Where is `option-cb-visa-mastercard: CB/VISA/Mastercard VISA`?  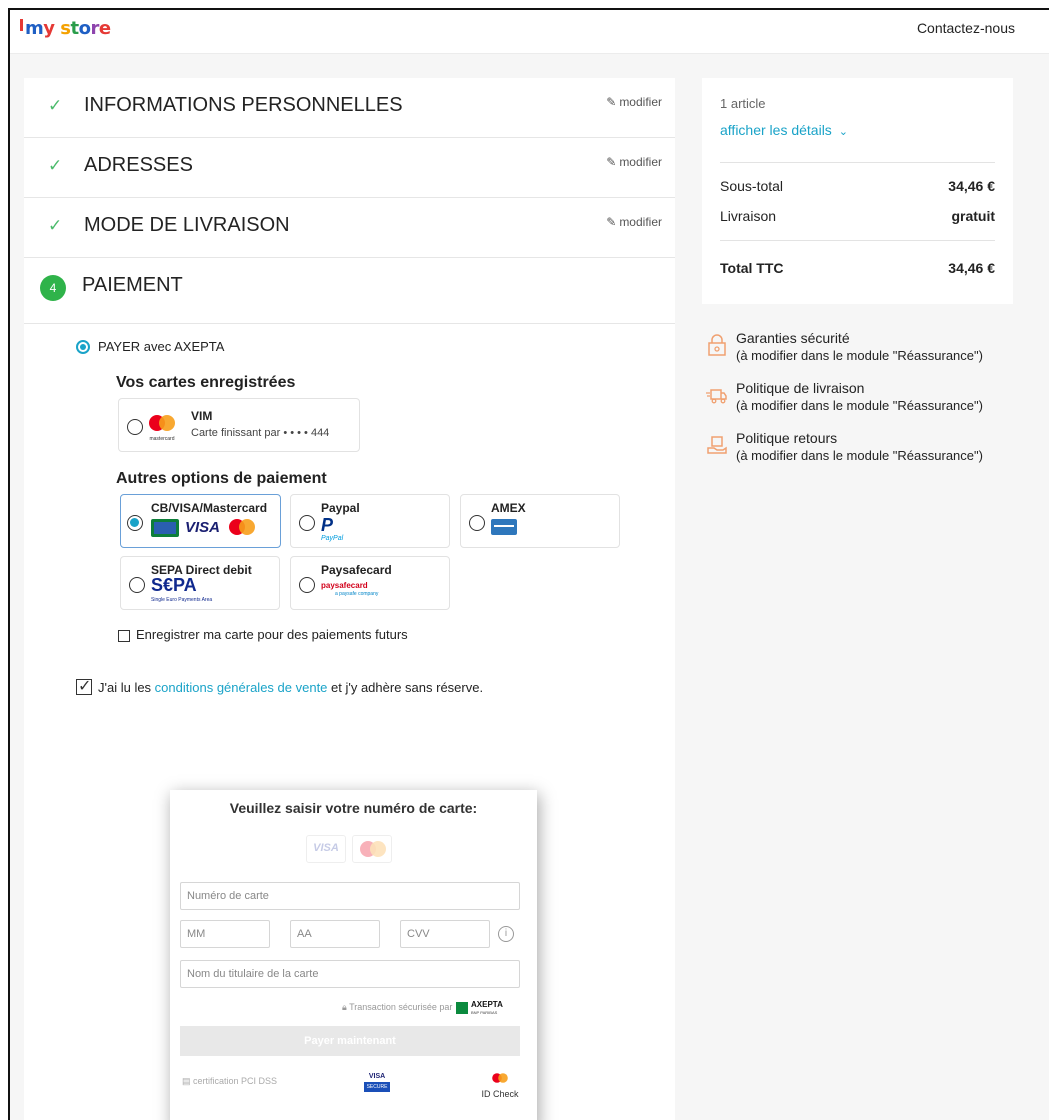 option-cb-visa-mastercard: CB/VISA/Mastercard VISA is located at coordinates (200, 521).